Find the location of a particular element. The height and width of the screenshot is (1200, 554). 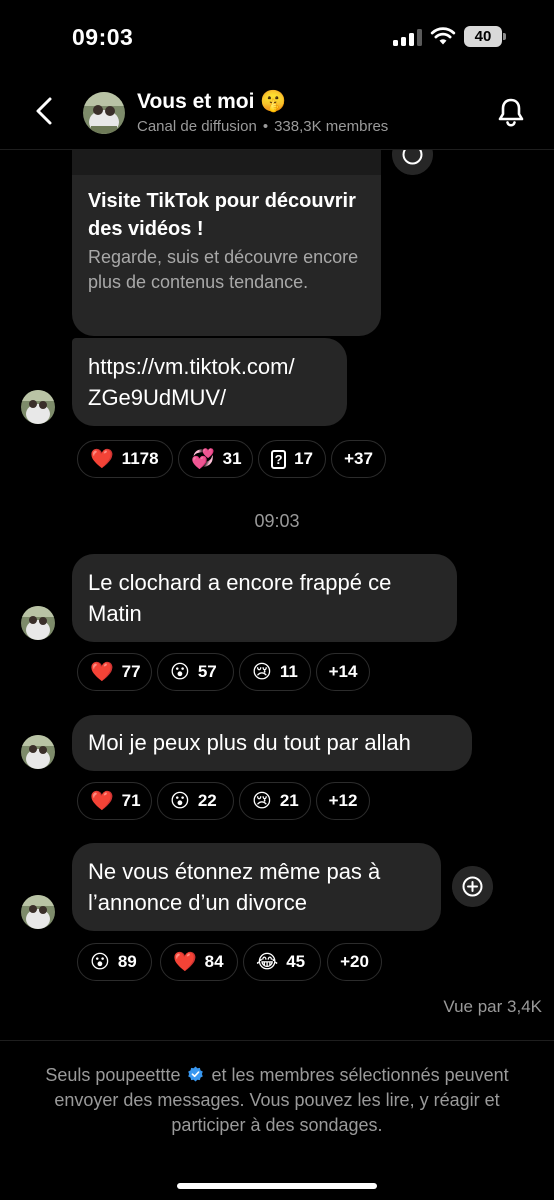

reaction-chip: 😢 11 is located at coordinates (275, 672).